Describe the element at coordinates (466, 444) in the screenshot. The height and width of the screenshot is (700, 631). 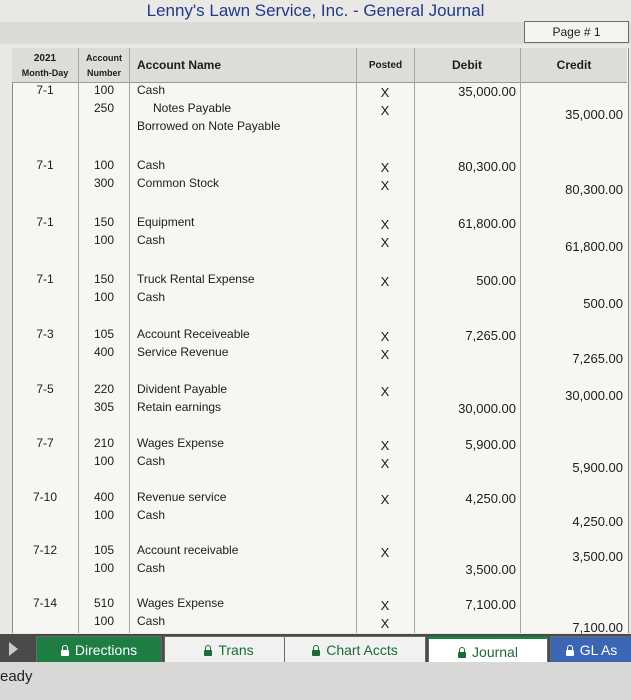
I see `debit-amount: 5,900.00` at that location.